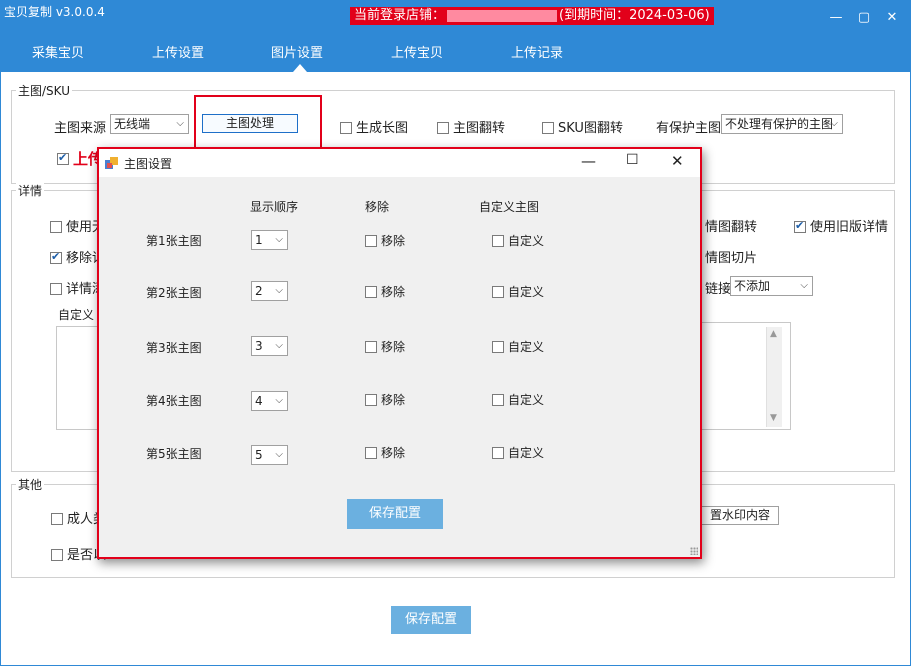  I want to click on redacted-shop-name, so click(502, 15).